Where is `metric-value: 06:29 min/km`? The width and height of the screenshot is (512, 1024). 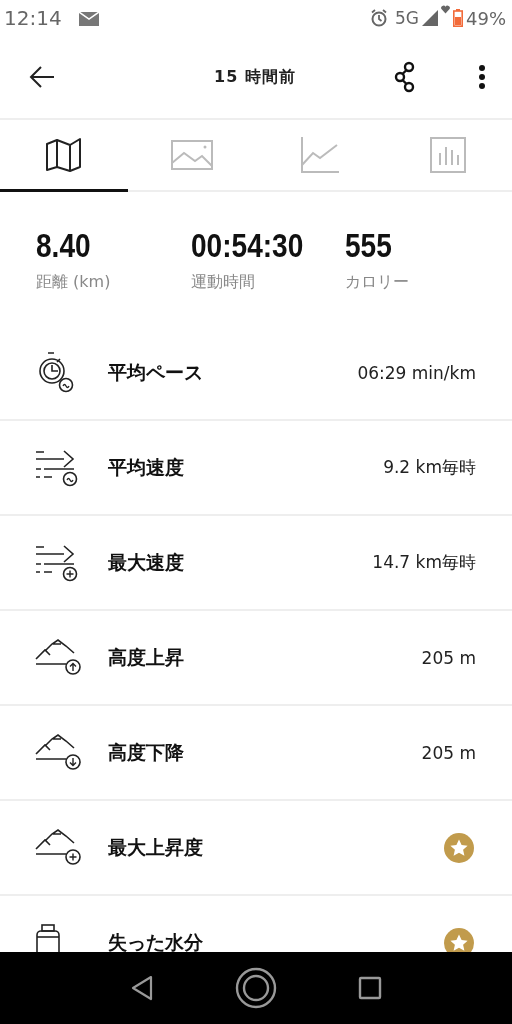 metric-value: 06:29 min/km is located at coordinates (416, 372).